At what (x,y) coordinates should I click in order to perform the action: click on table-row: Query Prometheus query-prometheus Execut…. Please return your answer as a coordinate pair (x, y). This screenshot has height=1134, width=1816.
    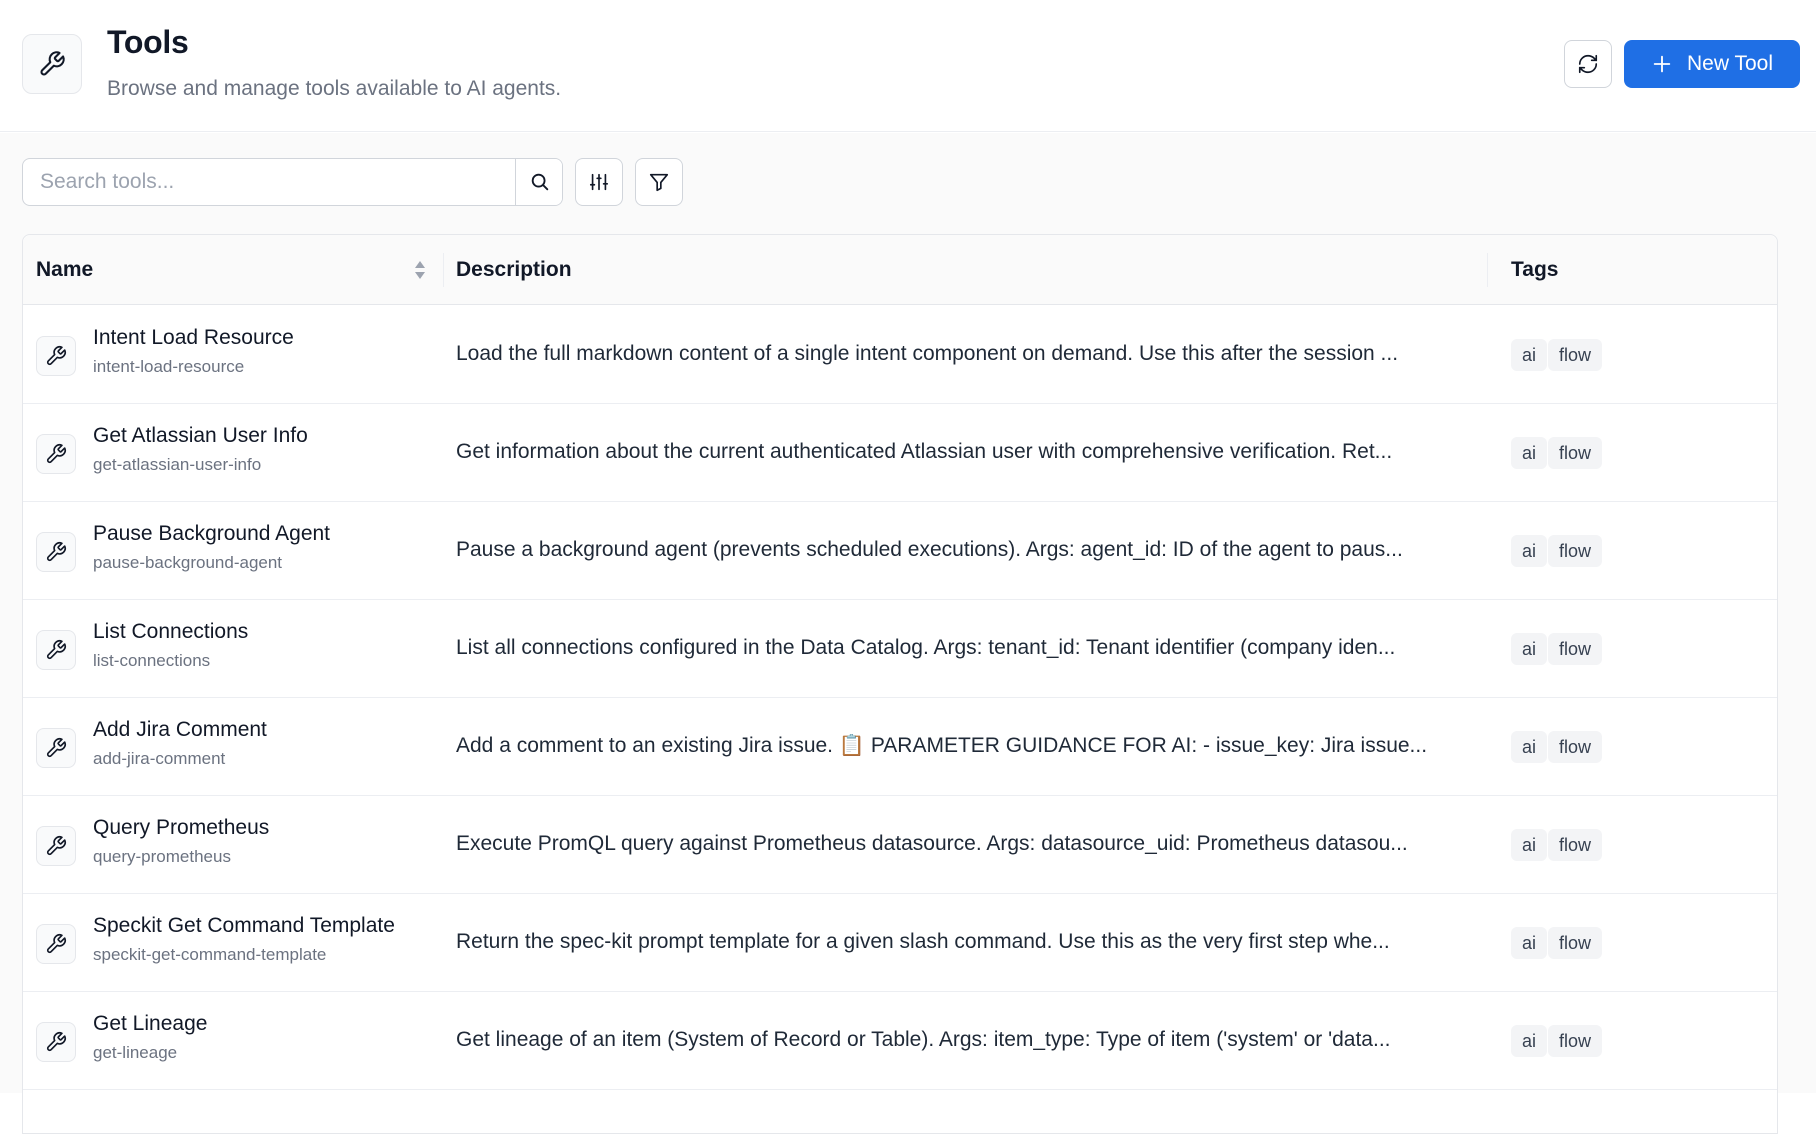
    Looking at the image, I should click on (900, 845).